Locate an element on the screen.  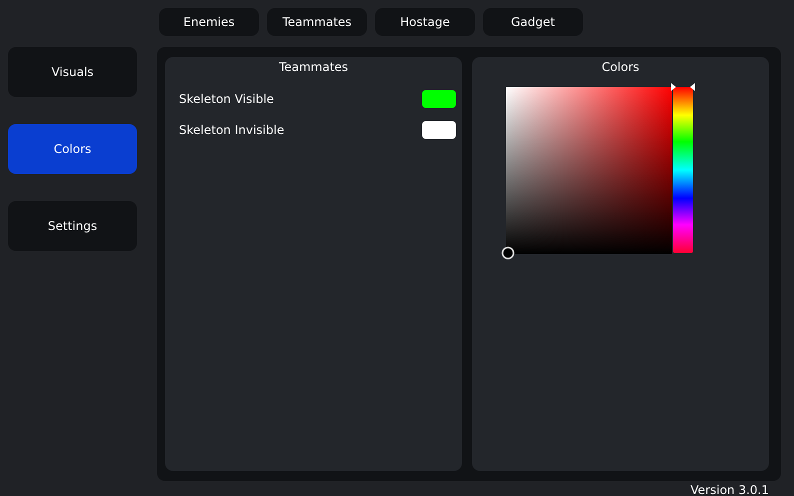
category-tab: Gadget is located at coordinates (533, 22).